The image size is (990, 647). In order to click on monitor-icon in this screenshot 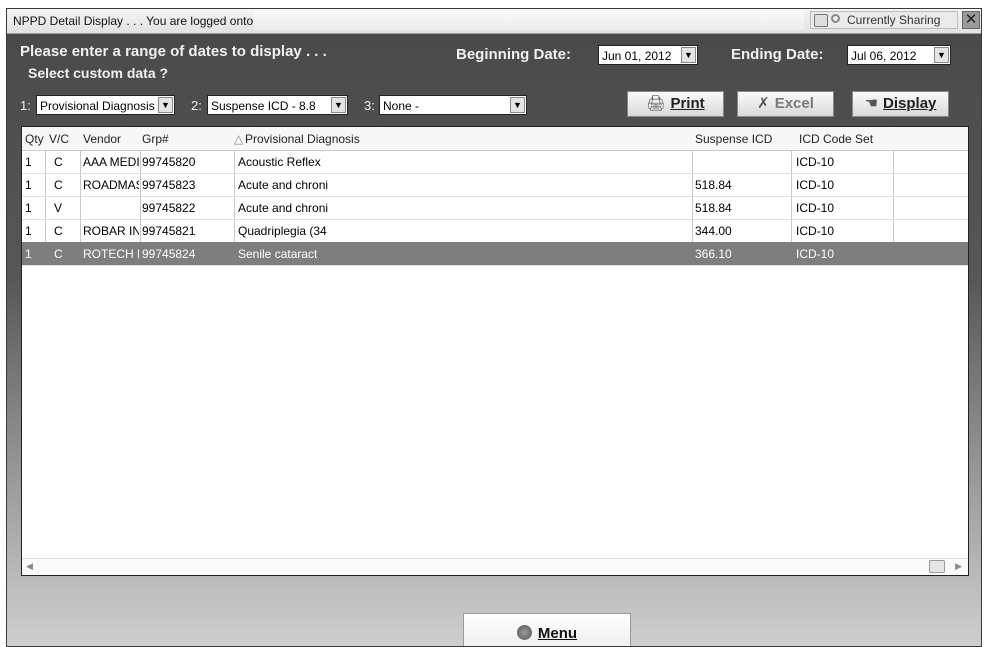, I will do `click(821, 20)`.